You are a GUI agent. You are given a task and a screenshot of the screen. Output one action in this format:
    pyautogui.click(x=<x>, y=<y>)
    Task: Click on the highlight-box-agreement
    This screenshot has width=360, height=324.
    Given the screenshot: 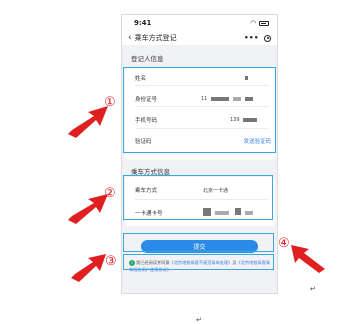 What is the action you would take?
    pyautogui.click(x=198, y=262)
    